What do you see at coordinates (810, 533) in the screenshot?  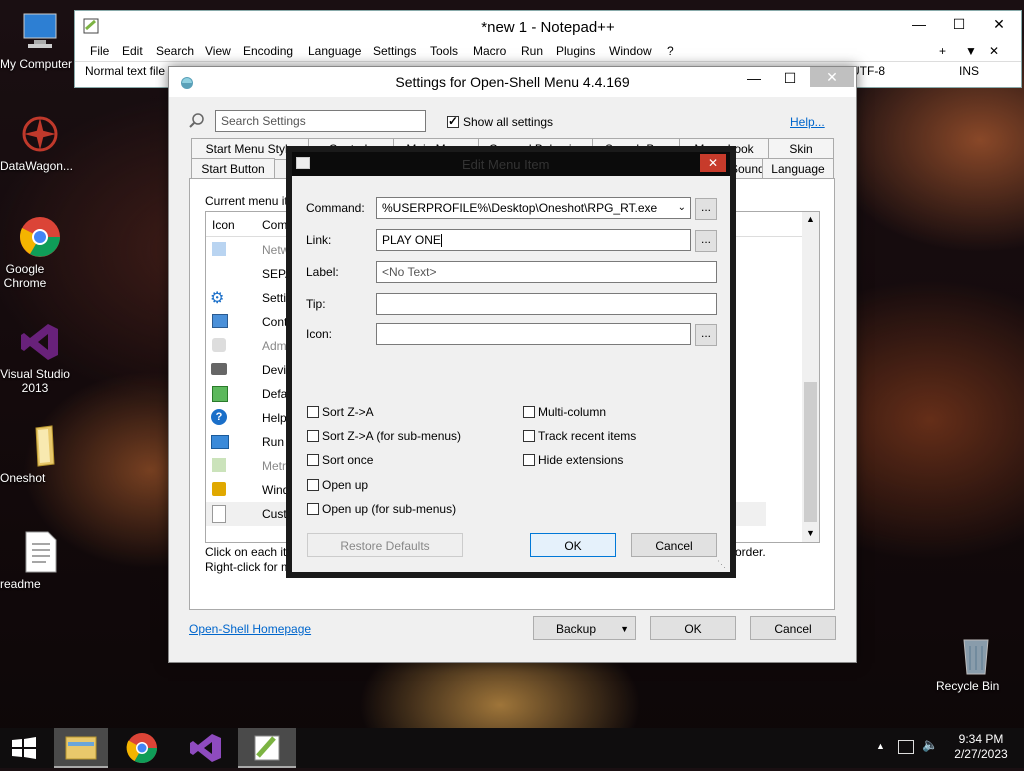 I see `scroll-down-icon: ▼` at bounding box center [810, 533].